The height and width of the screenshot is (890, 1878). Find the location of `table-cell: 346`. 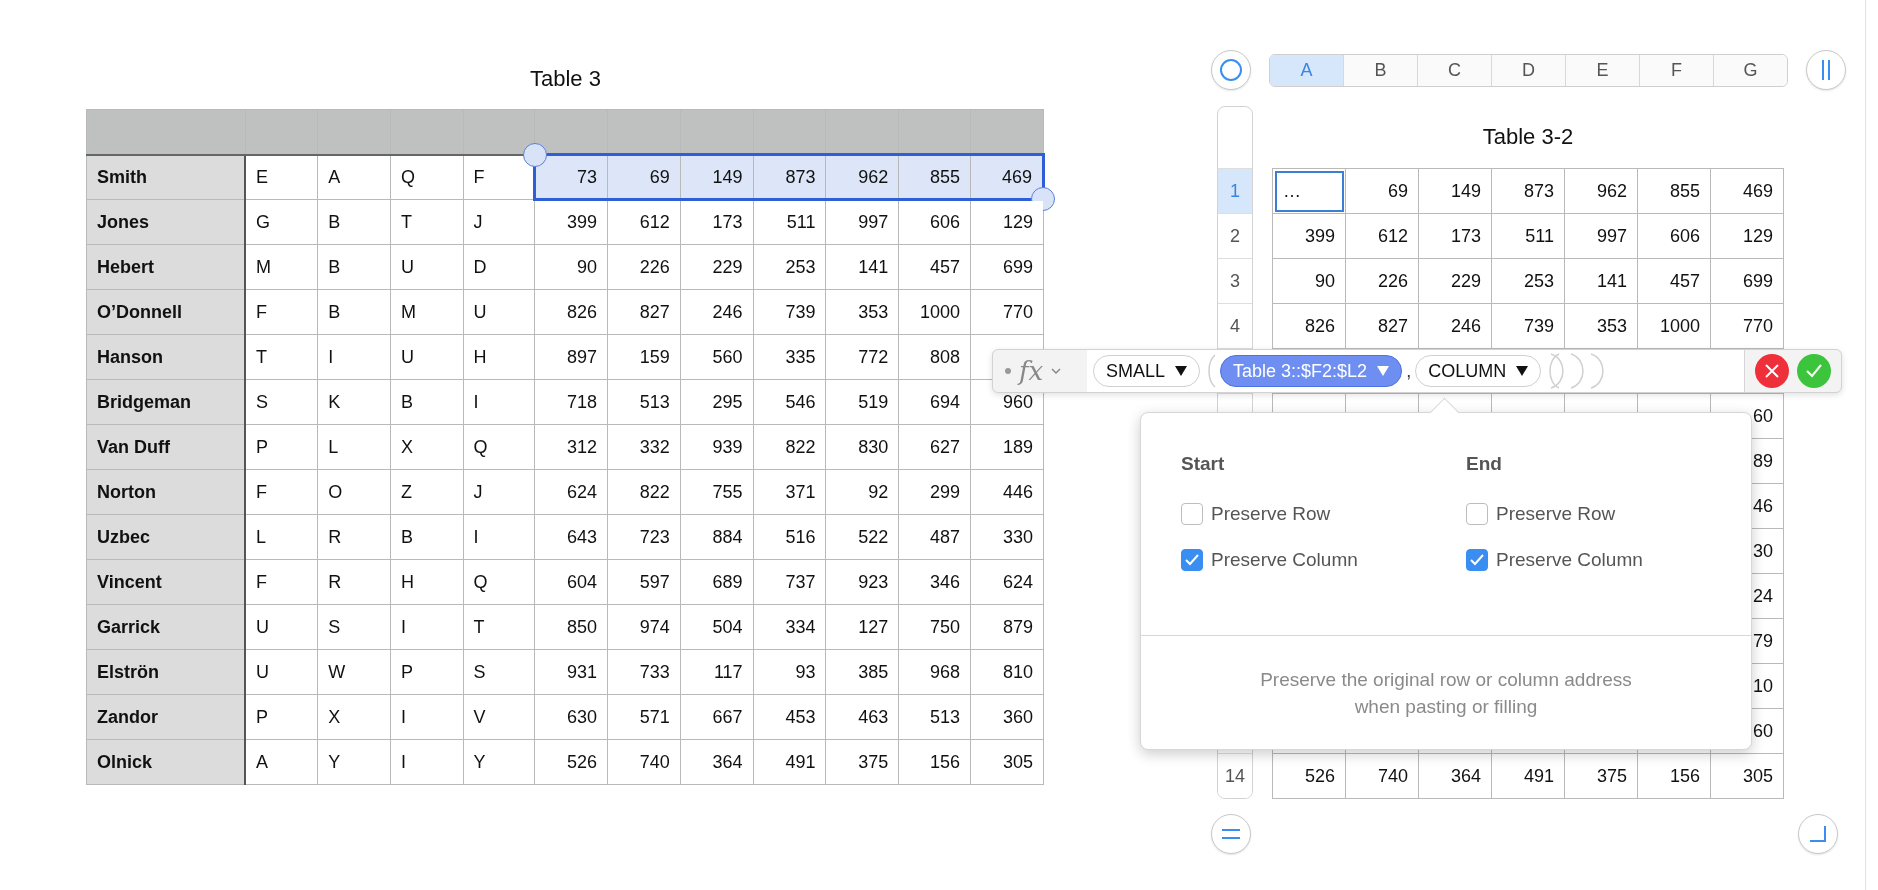

table-cell: 346 is located at coordinates (934, 582).